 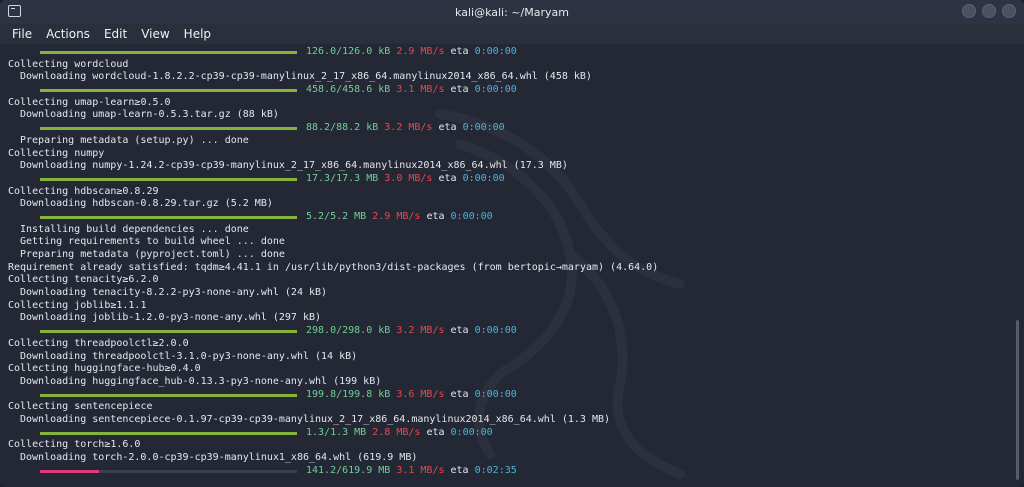 I want to click on download-size: 199.8/199.8 kB, so click(x=348, y=394).